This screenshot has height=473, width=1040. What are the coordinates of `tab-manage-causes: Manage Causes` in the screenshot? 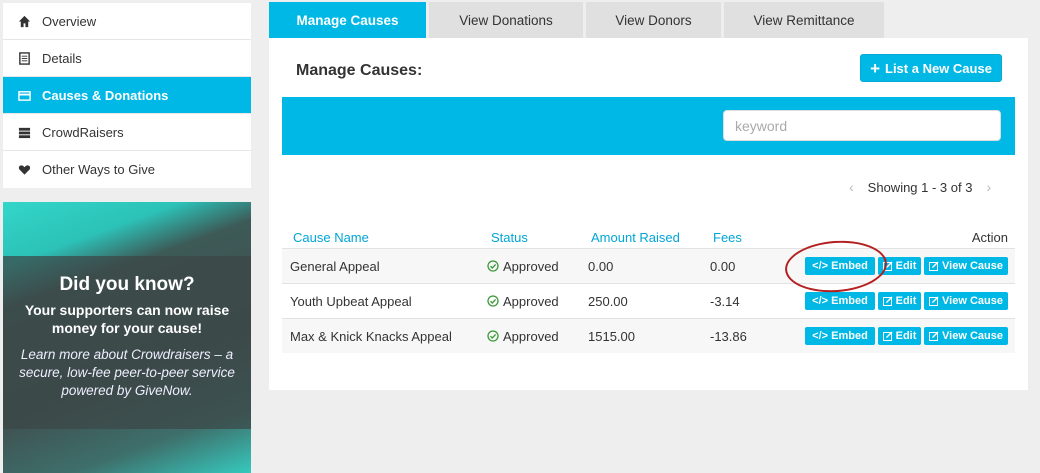 It's located at (347, 20).